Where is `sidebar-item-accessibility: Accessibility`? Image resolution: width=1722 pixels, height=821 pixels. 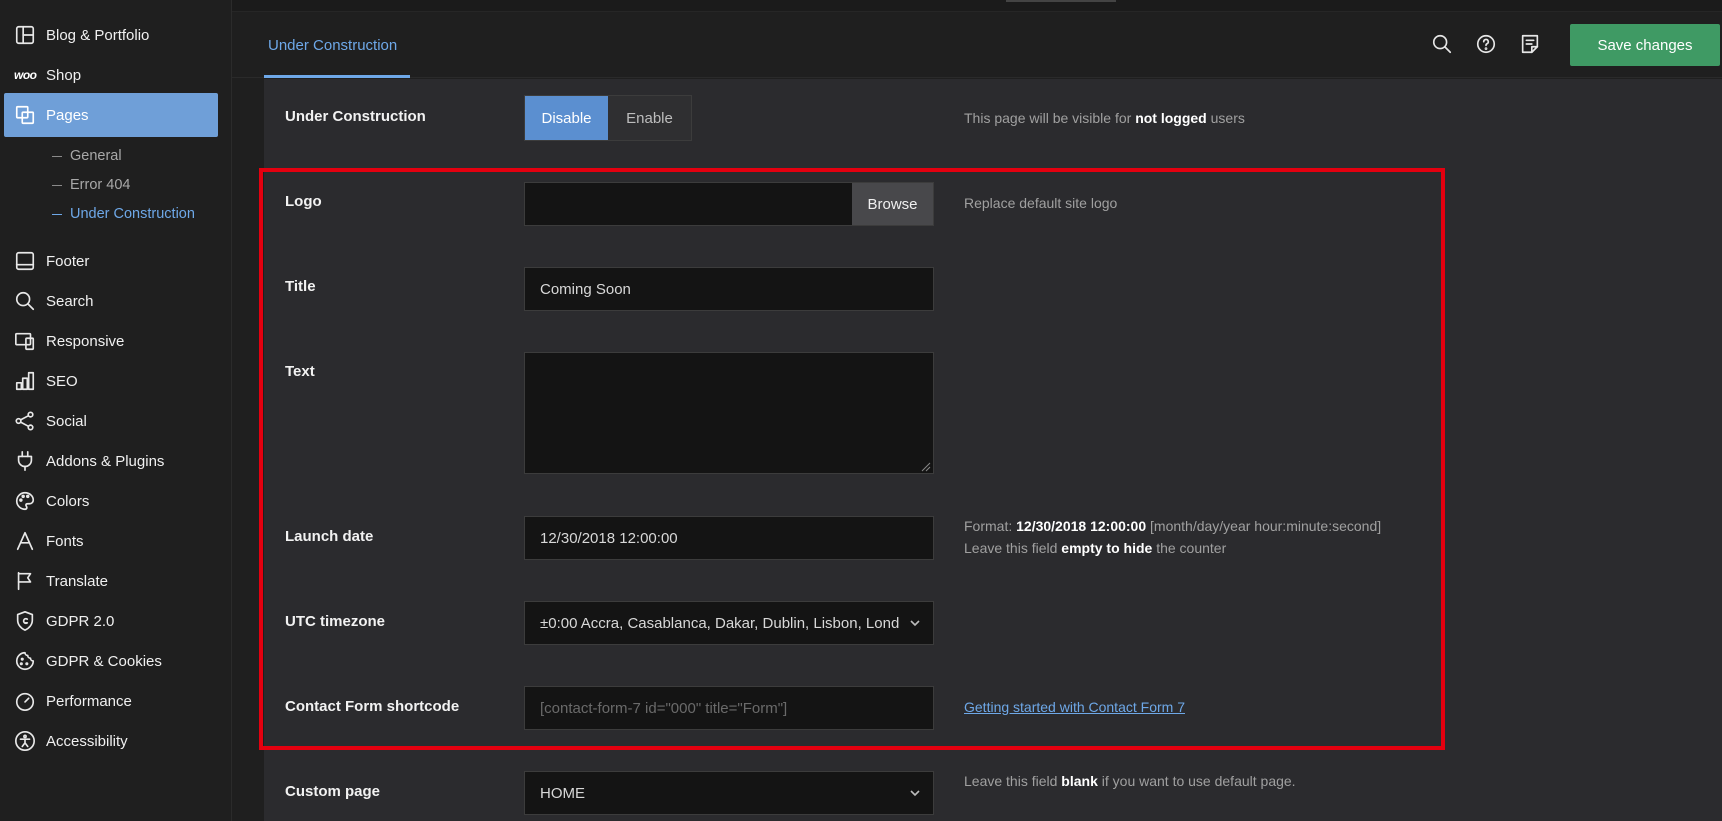
sidebar-item-accessibility: Accessibility is located at coordinates (111, 741).